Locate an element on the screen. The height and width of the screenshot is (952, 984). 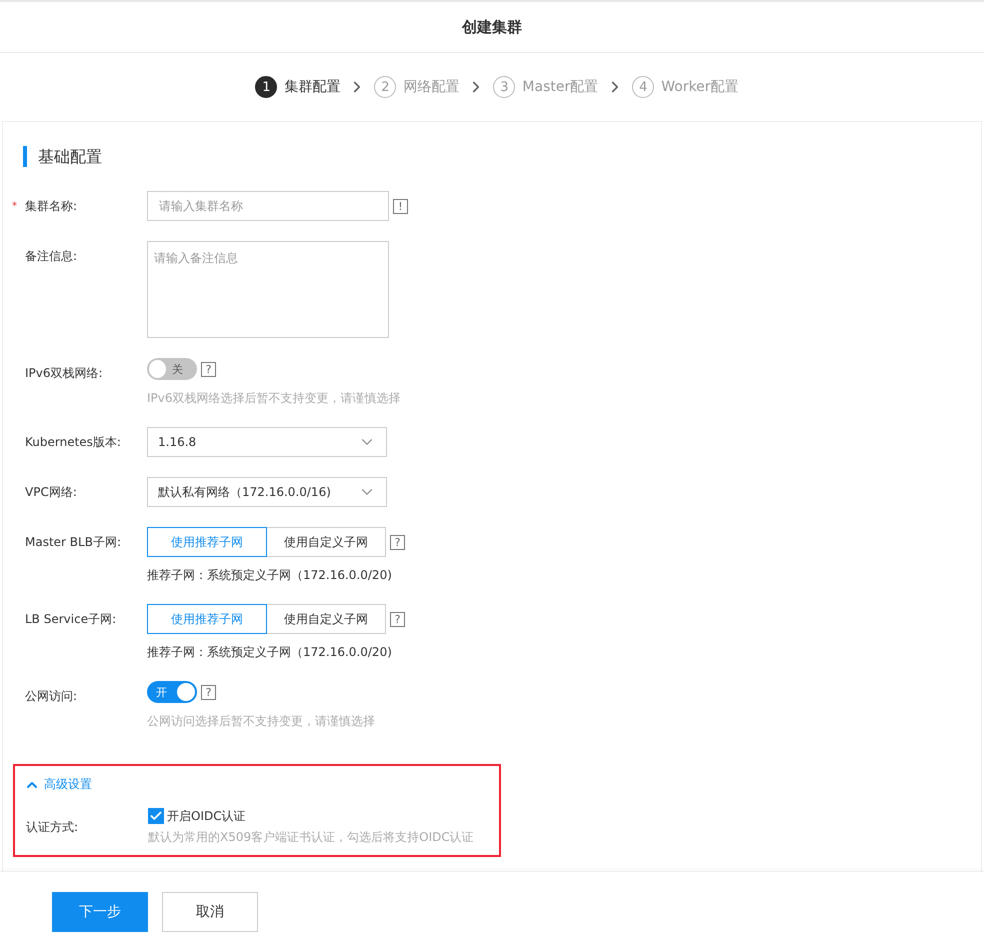
toggle-switch: 关 is located at coordinates (172, 369).